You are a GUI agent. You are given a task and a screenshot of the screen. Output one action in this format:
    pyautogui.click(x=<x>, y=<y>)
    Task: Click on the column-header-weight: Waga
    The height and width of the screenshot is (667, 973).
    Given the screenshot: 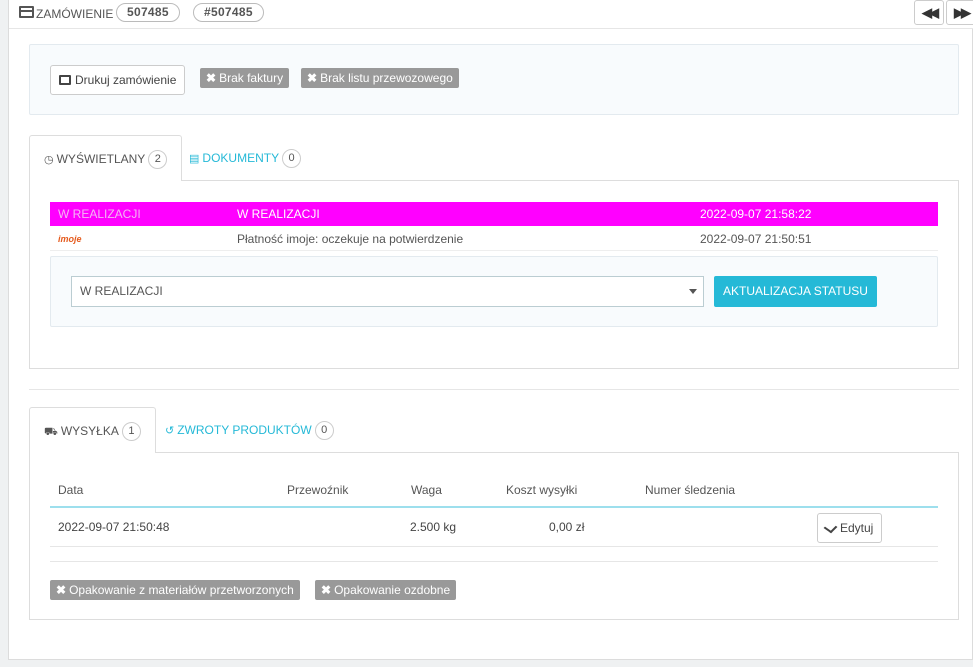 What is the action you would take?
    pyautogui.click(x=426, y=490)
    